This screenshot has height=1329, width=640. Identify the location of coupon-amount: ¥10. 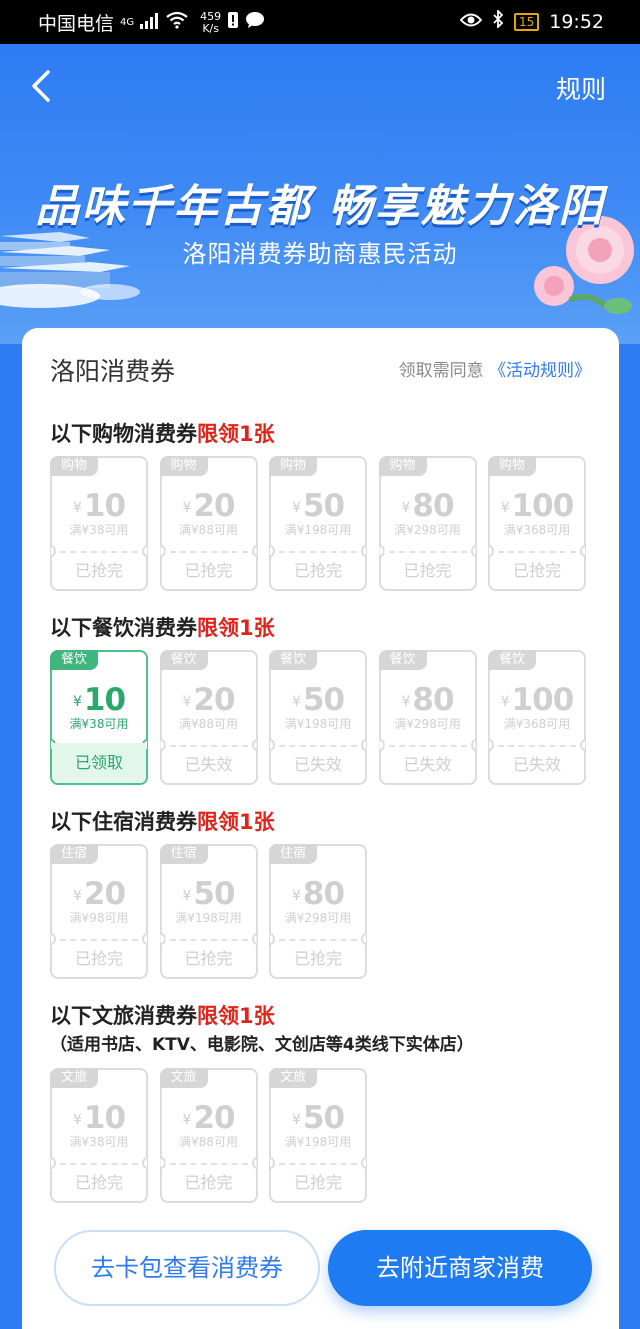
(99, 506).